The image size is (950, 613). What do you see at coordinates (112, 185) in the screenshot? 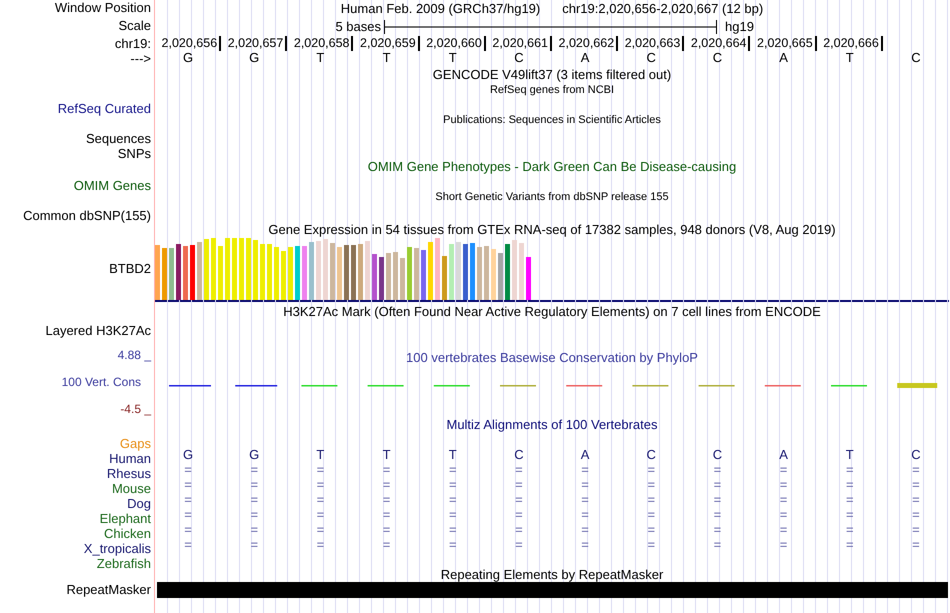
I see `track-label: OMIM Genes` at bounding box center [112, 185].